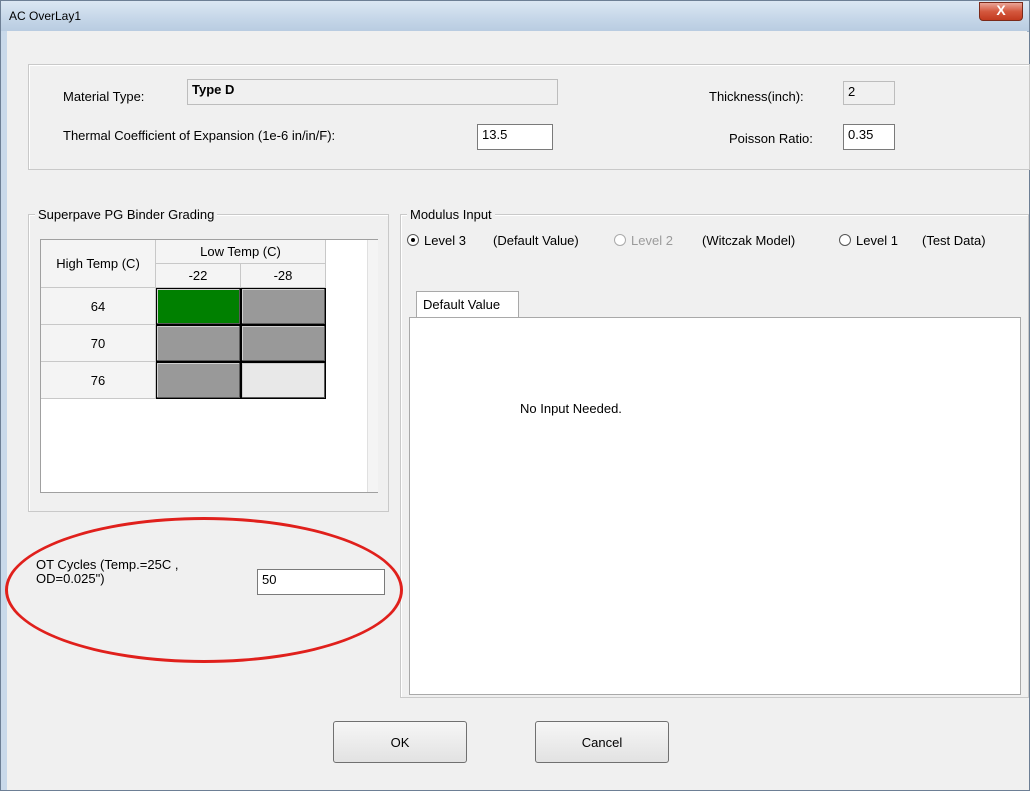 This screenshot has height=791, width=1030. I want to click on high-temp-row-header: 70, so click(98, 343).